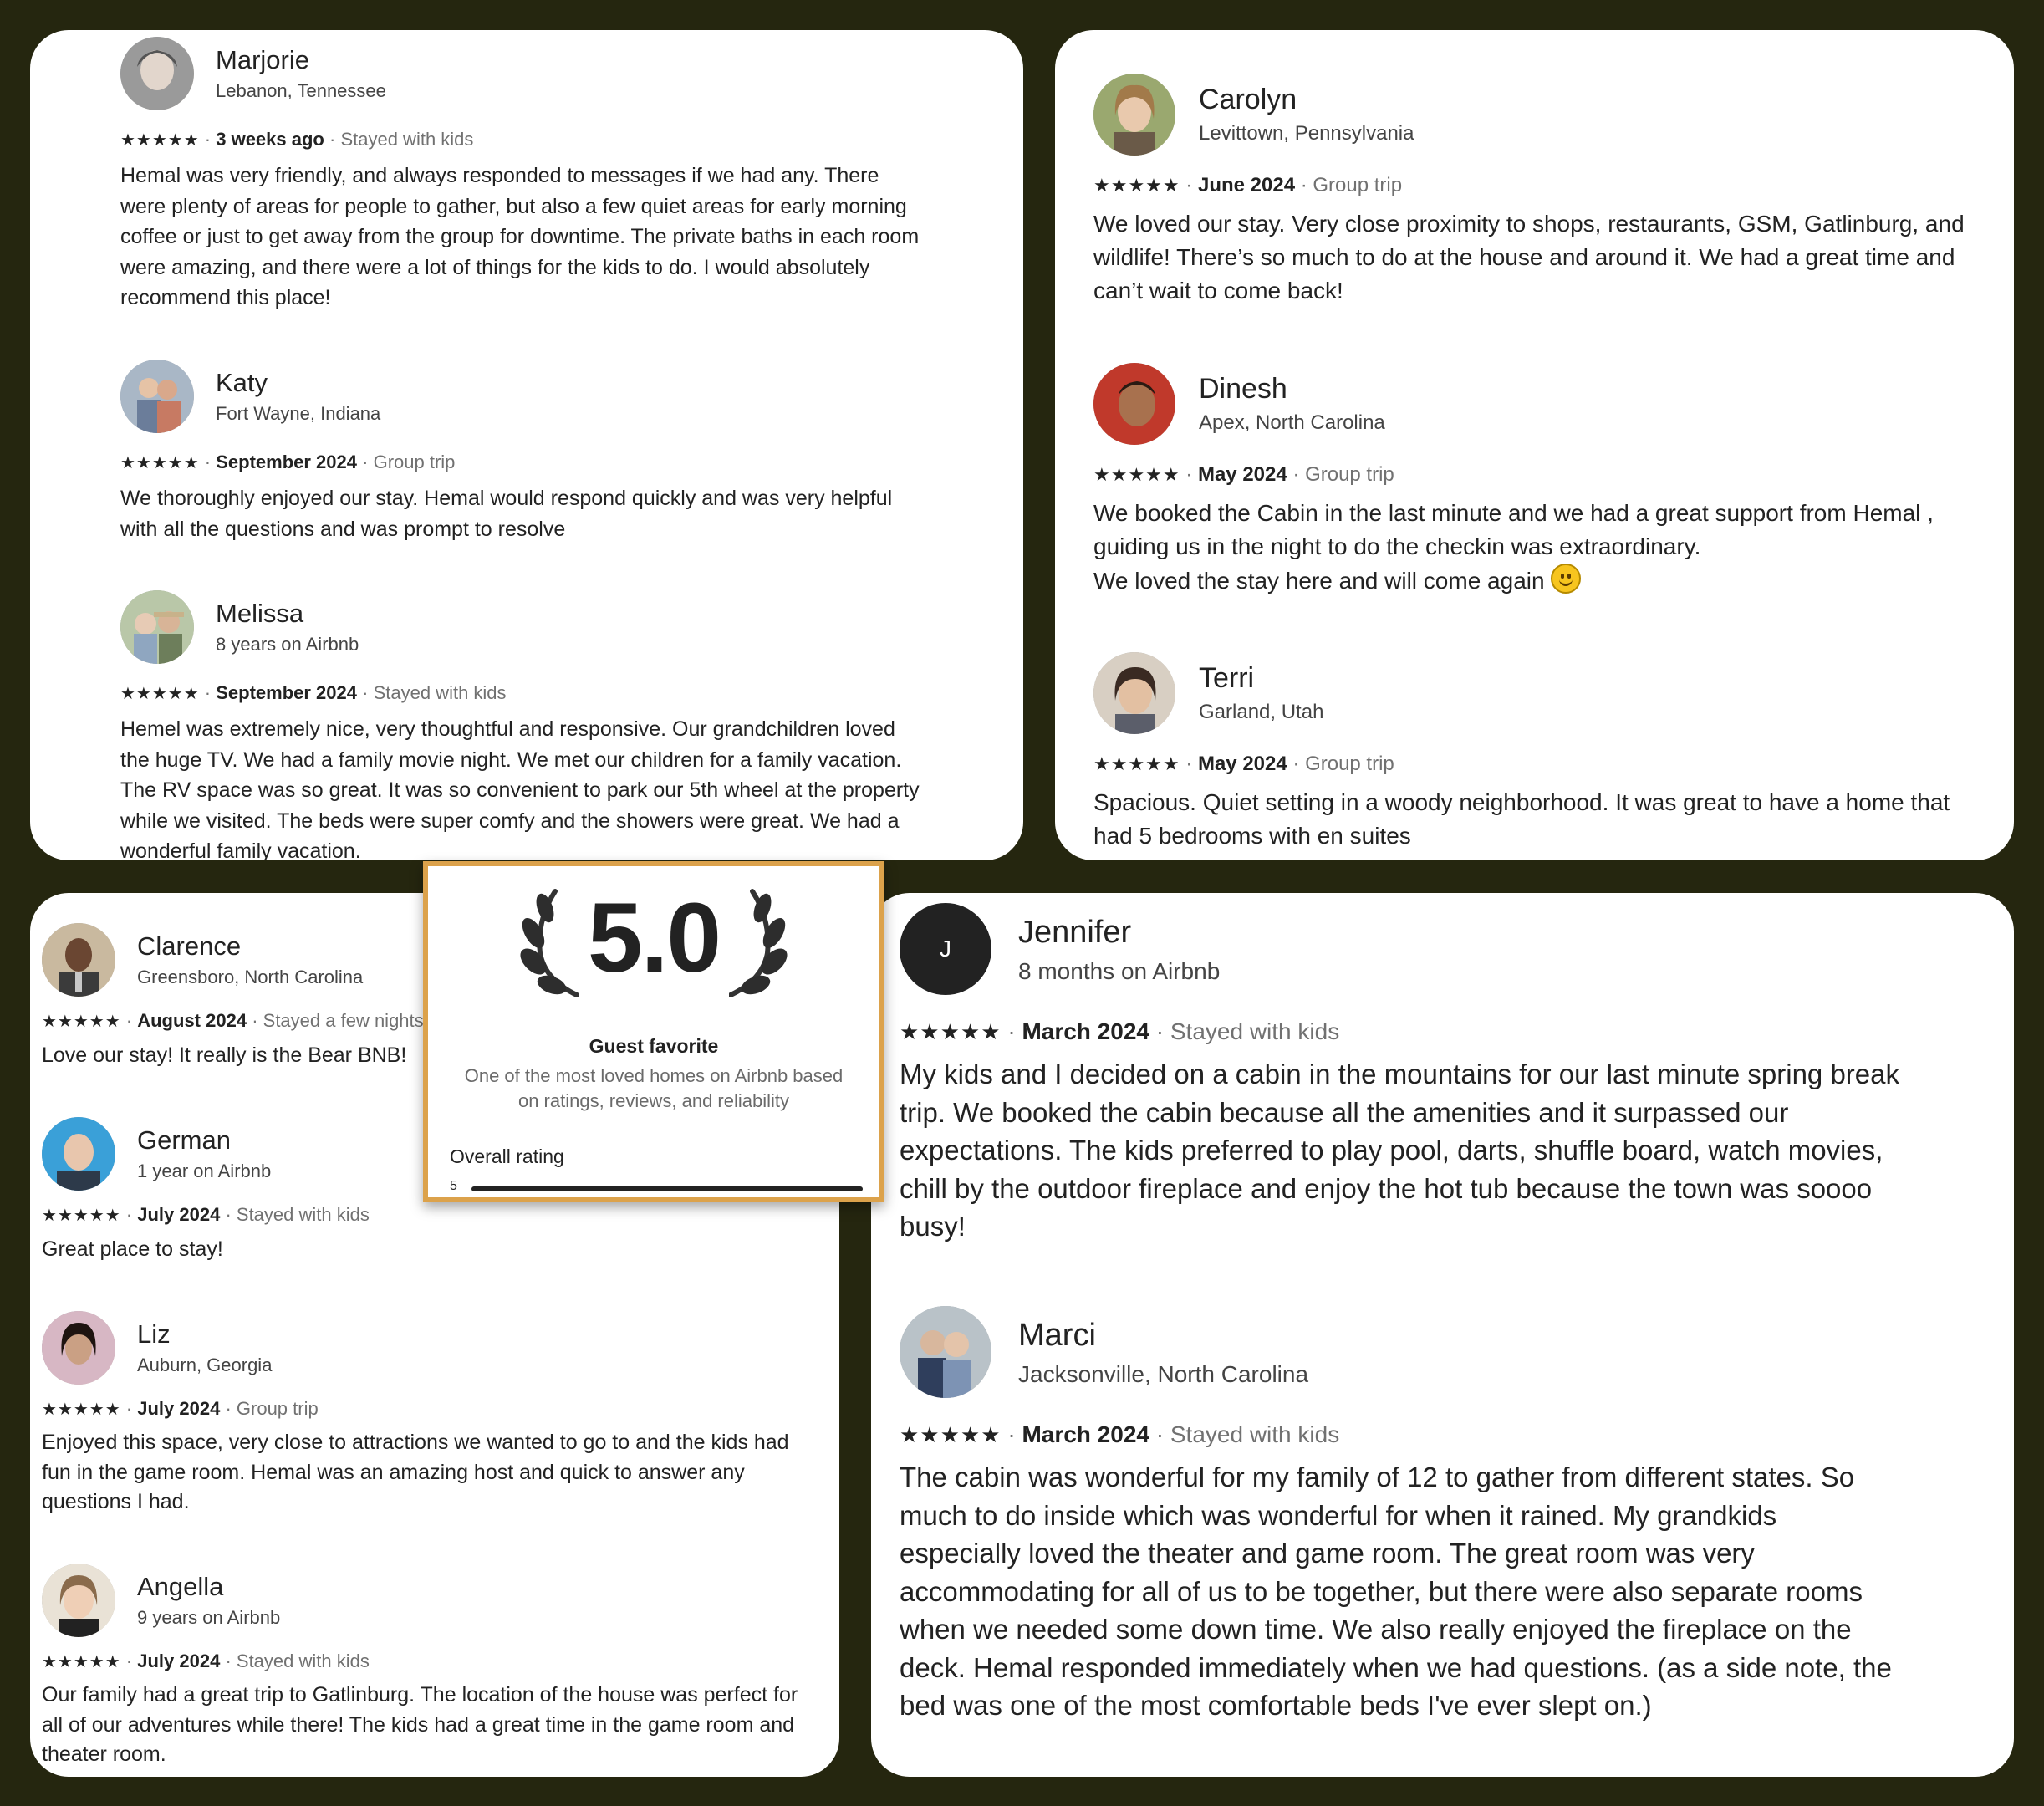  What do you see at coordinates (287, 644) in the screenshot?
I see `reviewer-location: 8 years on Airbnb` at bounding box center [287, 644].